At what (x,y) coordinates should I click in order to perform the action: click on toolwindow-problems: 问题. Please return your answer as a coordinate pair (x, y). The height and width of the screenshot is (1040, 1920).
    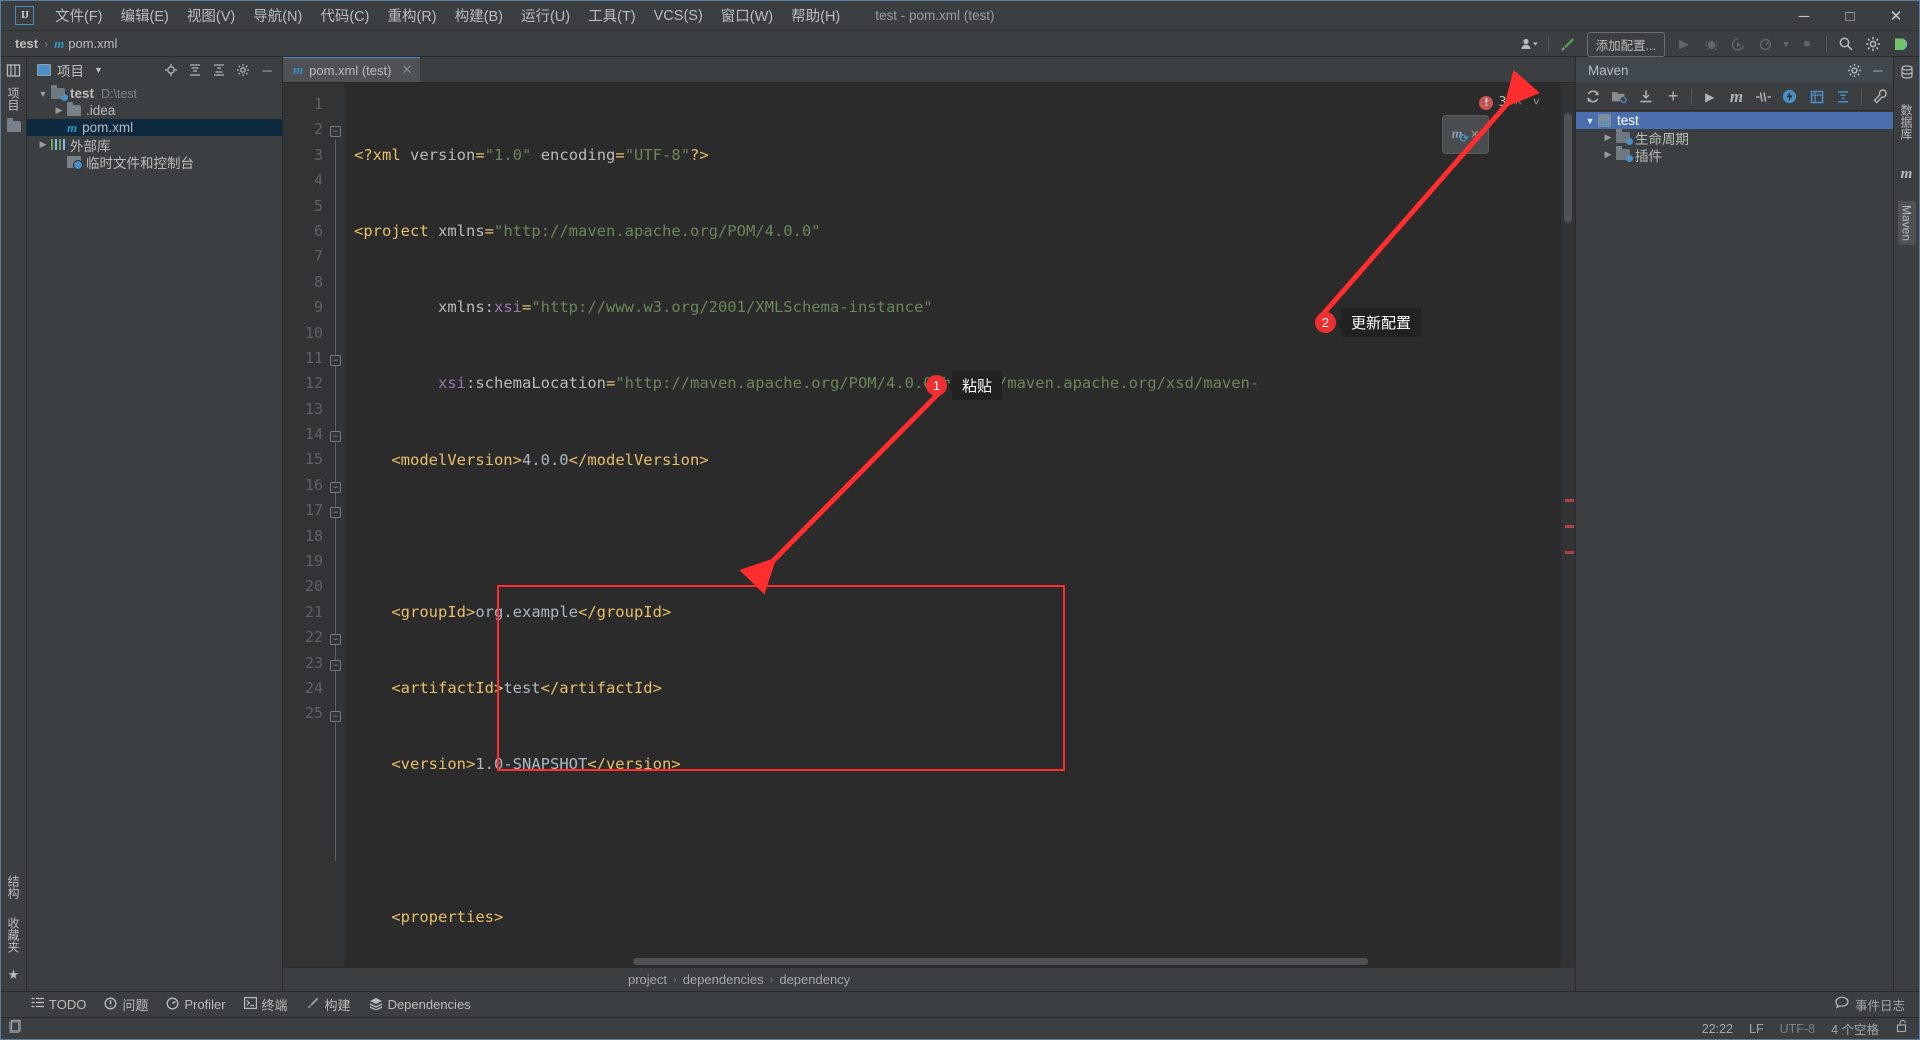
    Looking at the image, I should click on (126, 1004).